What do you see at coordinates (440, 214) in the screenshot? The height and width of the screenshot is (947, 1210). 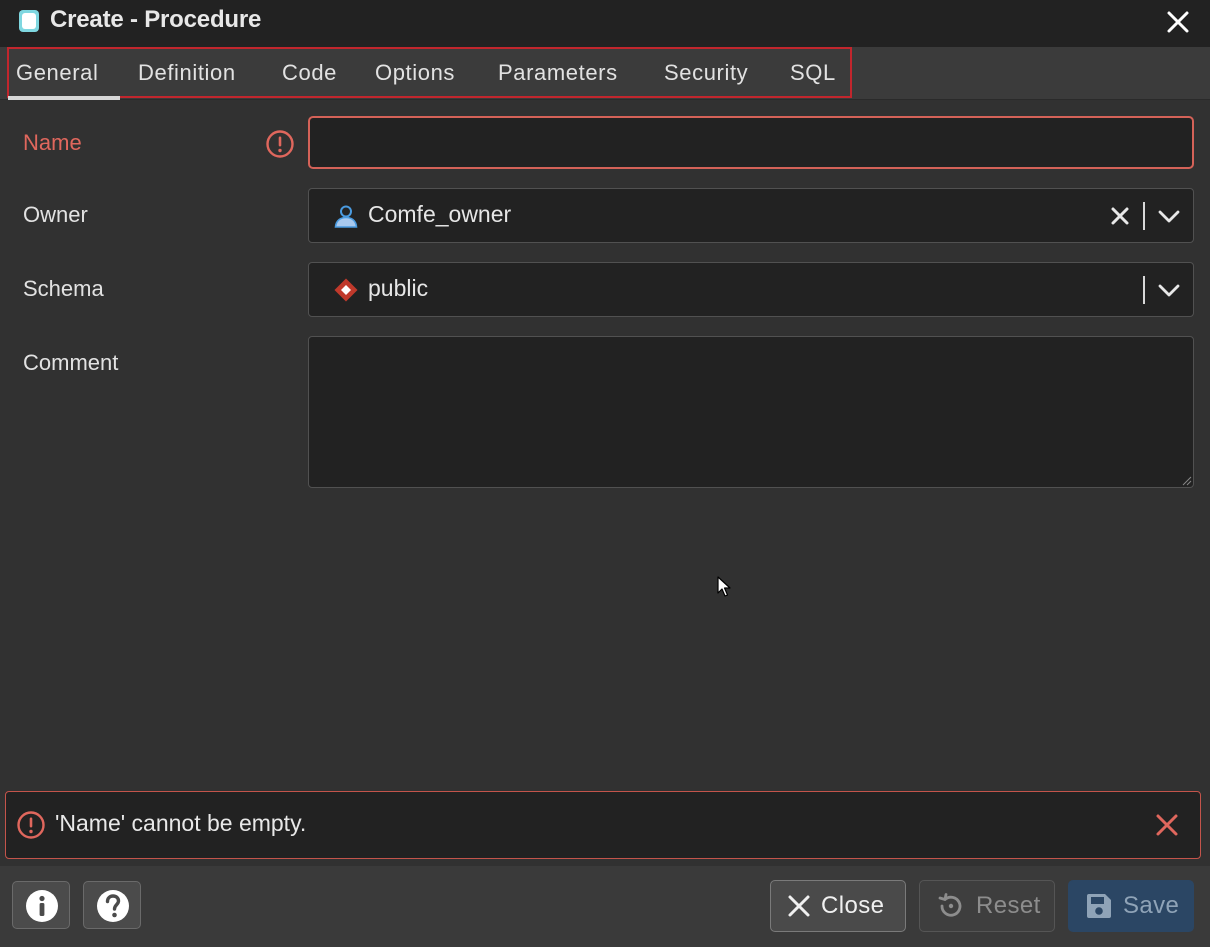 I see `owner-value: Comfe_owner` at bounding box center [440, 214].